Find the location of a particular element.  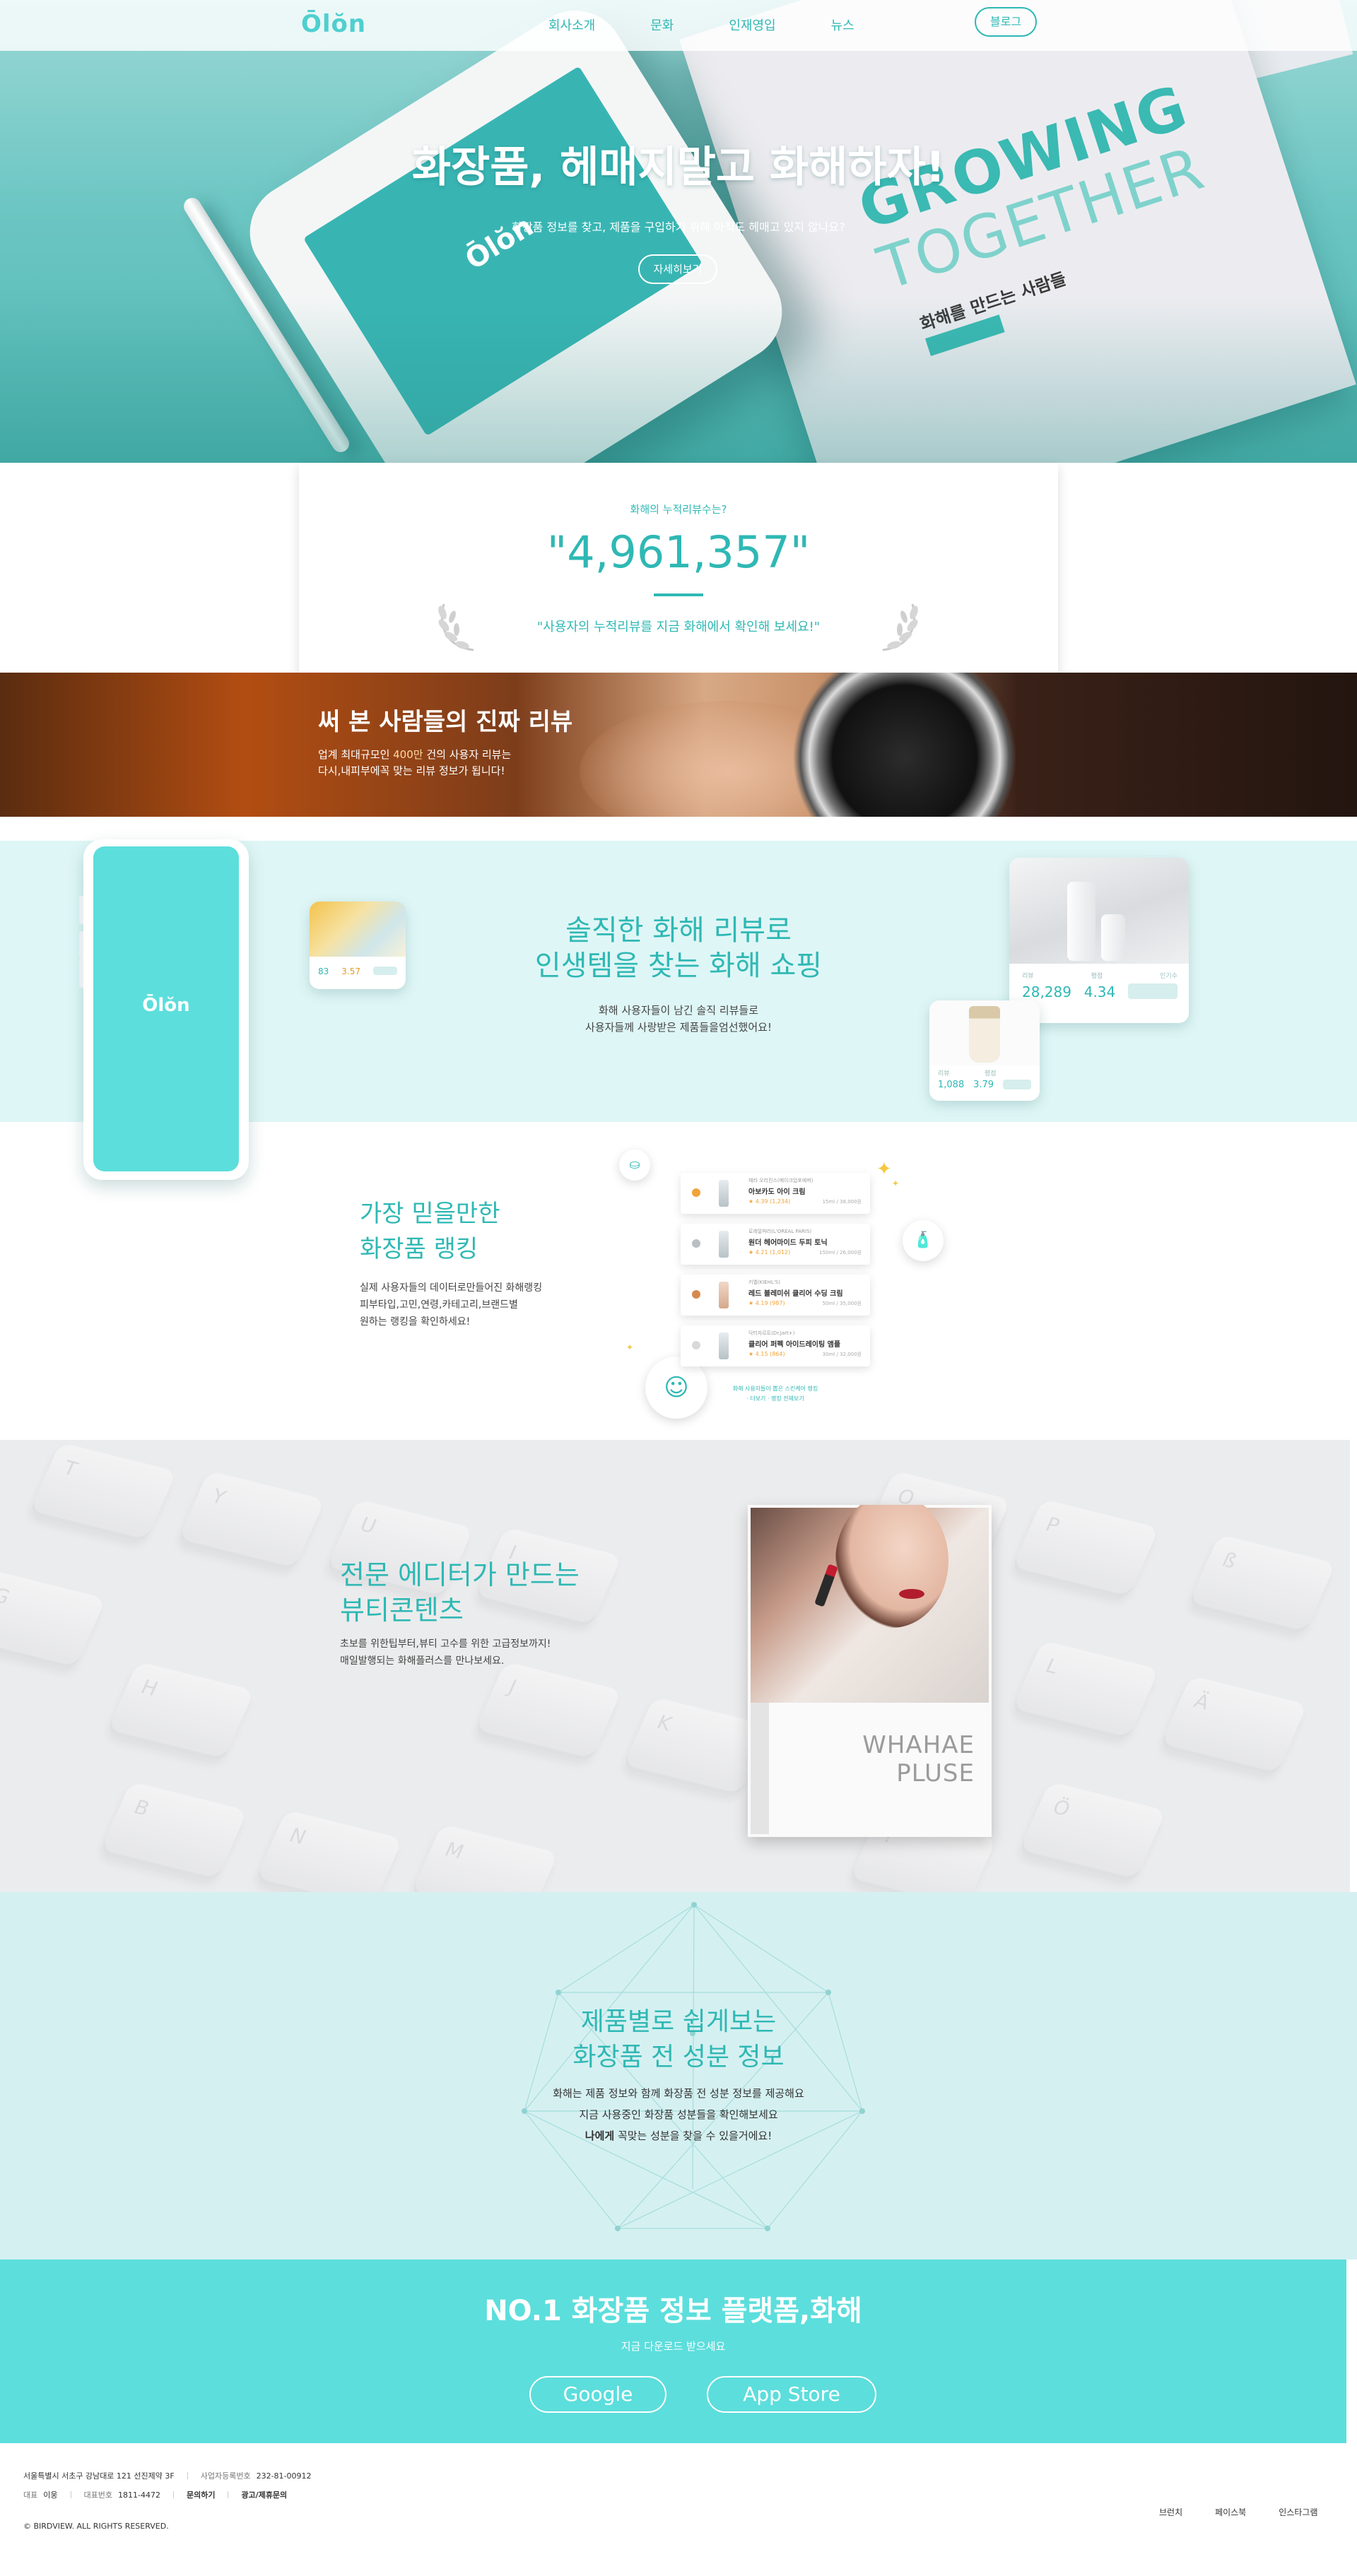

site-header: Ōlŏn 회사소개 문화 인재영입 뉴스 블로그 is located at coordinates (678, 25).